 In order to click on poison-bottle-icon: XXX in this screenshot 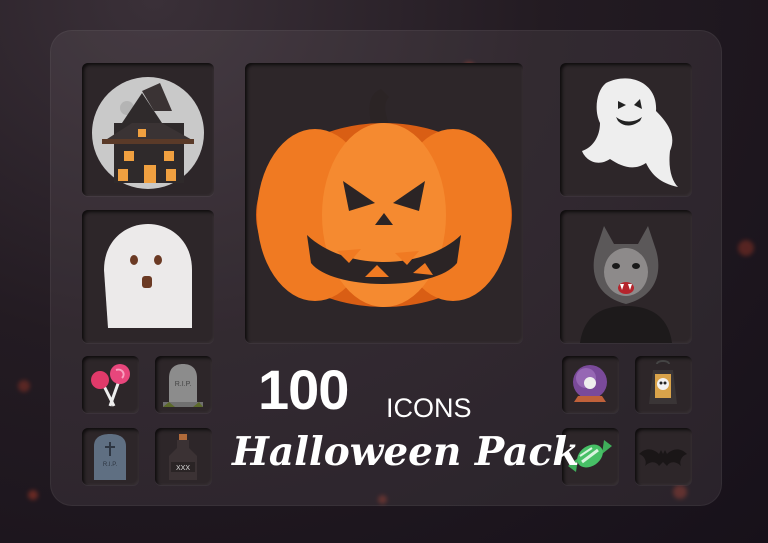, I will do `click(183, 457)`.